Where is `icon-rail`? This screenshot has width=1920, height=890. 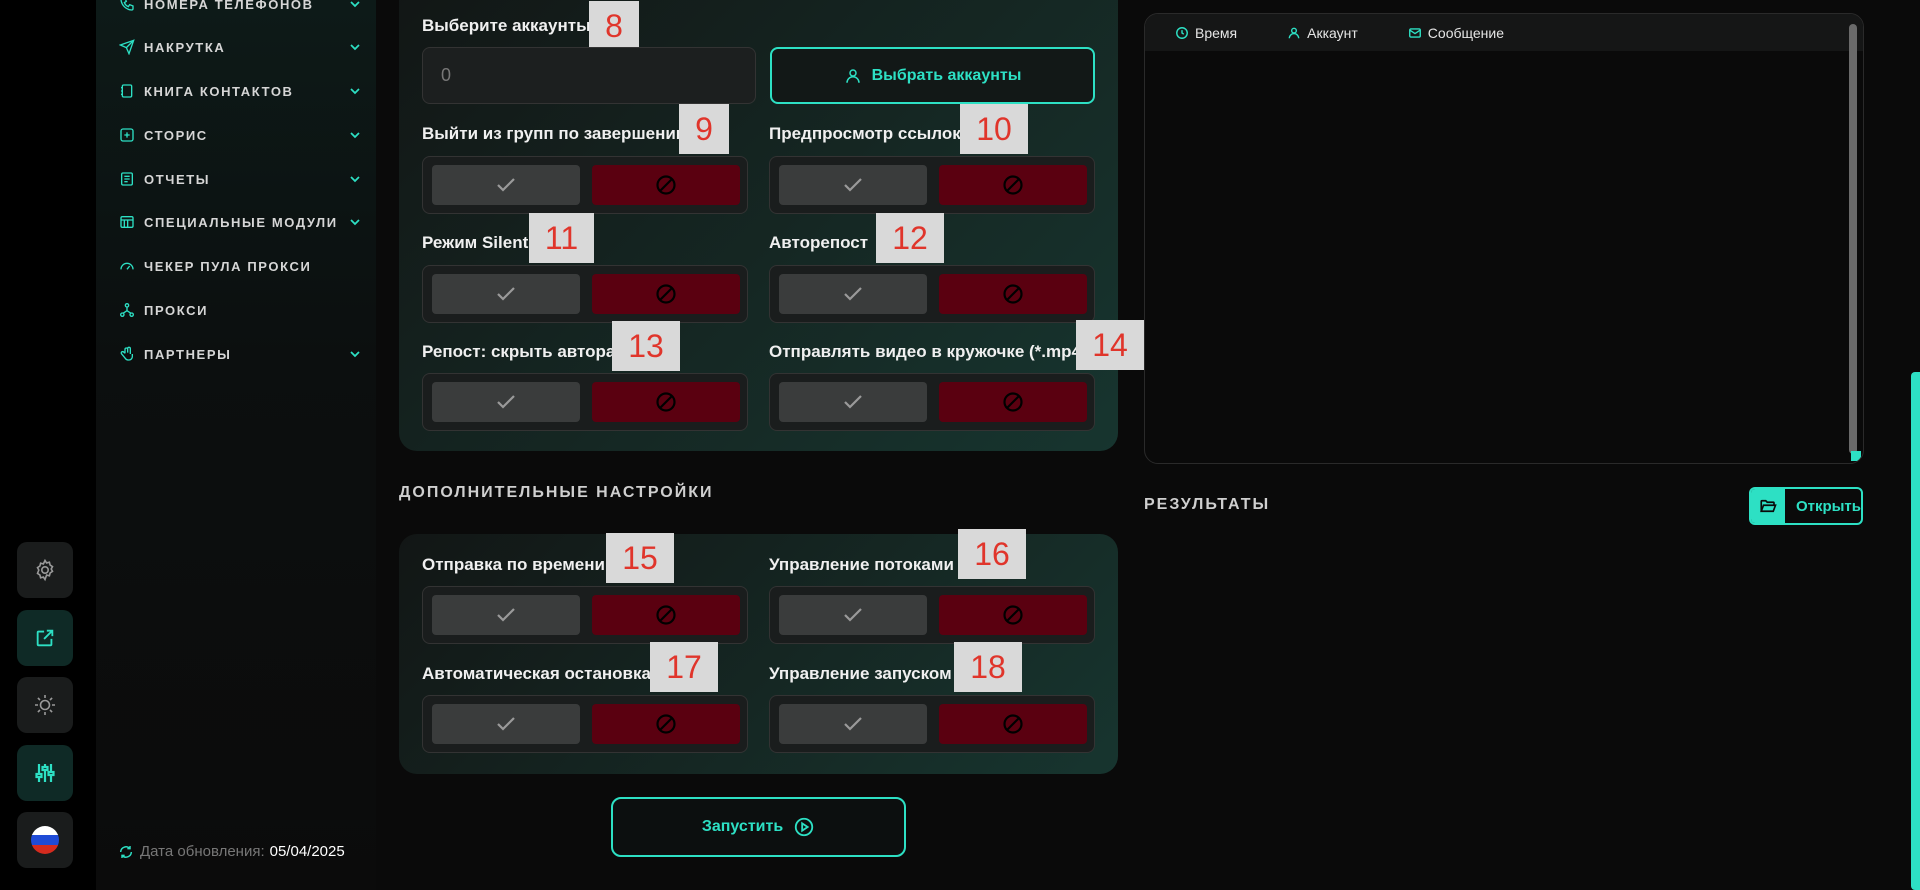 icon-rail is located at coordinates (48, 445).